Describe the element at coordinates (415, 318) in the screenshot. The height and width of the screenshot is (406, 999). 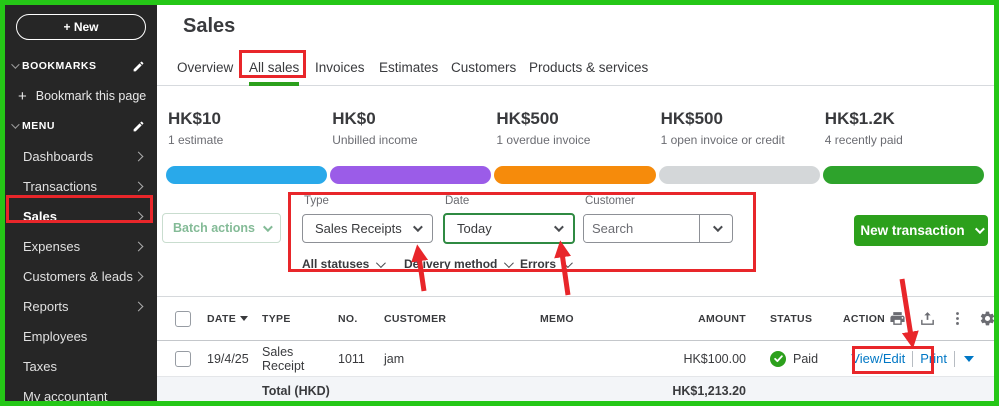
I see `column-header-customer: CUSTOMER` at that location.